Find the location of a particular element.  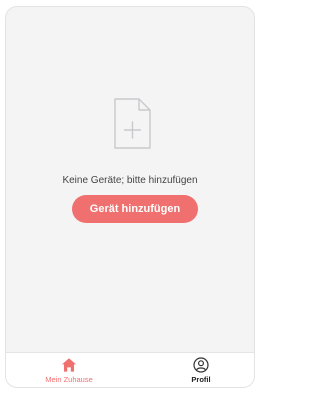

profile-icon is located at coordinates (201, 365).